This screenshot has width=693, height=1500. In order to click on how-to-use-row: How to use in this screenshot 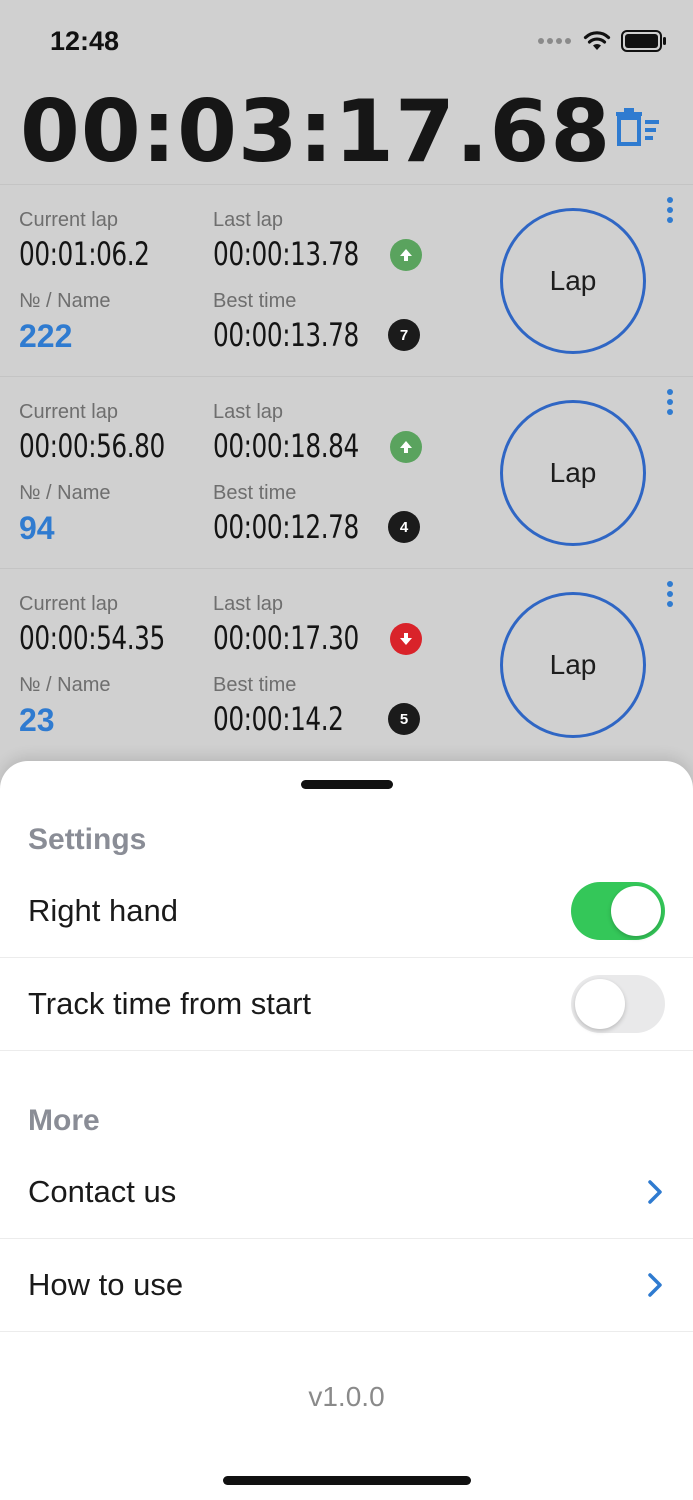, I will do `click(346, 1285)`.